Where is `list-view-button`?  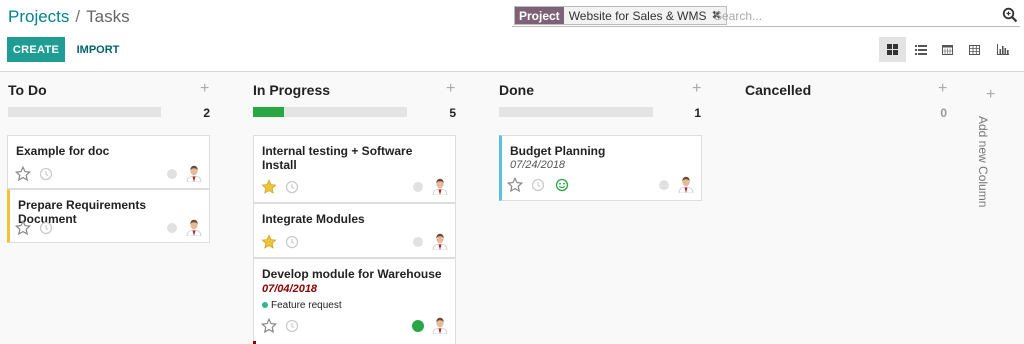
list-view-button is located at coordinates (920, 49).